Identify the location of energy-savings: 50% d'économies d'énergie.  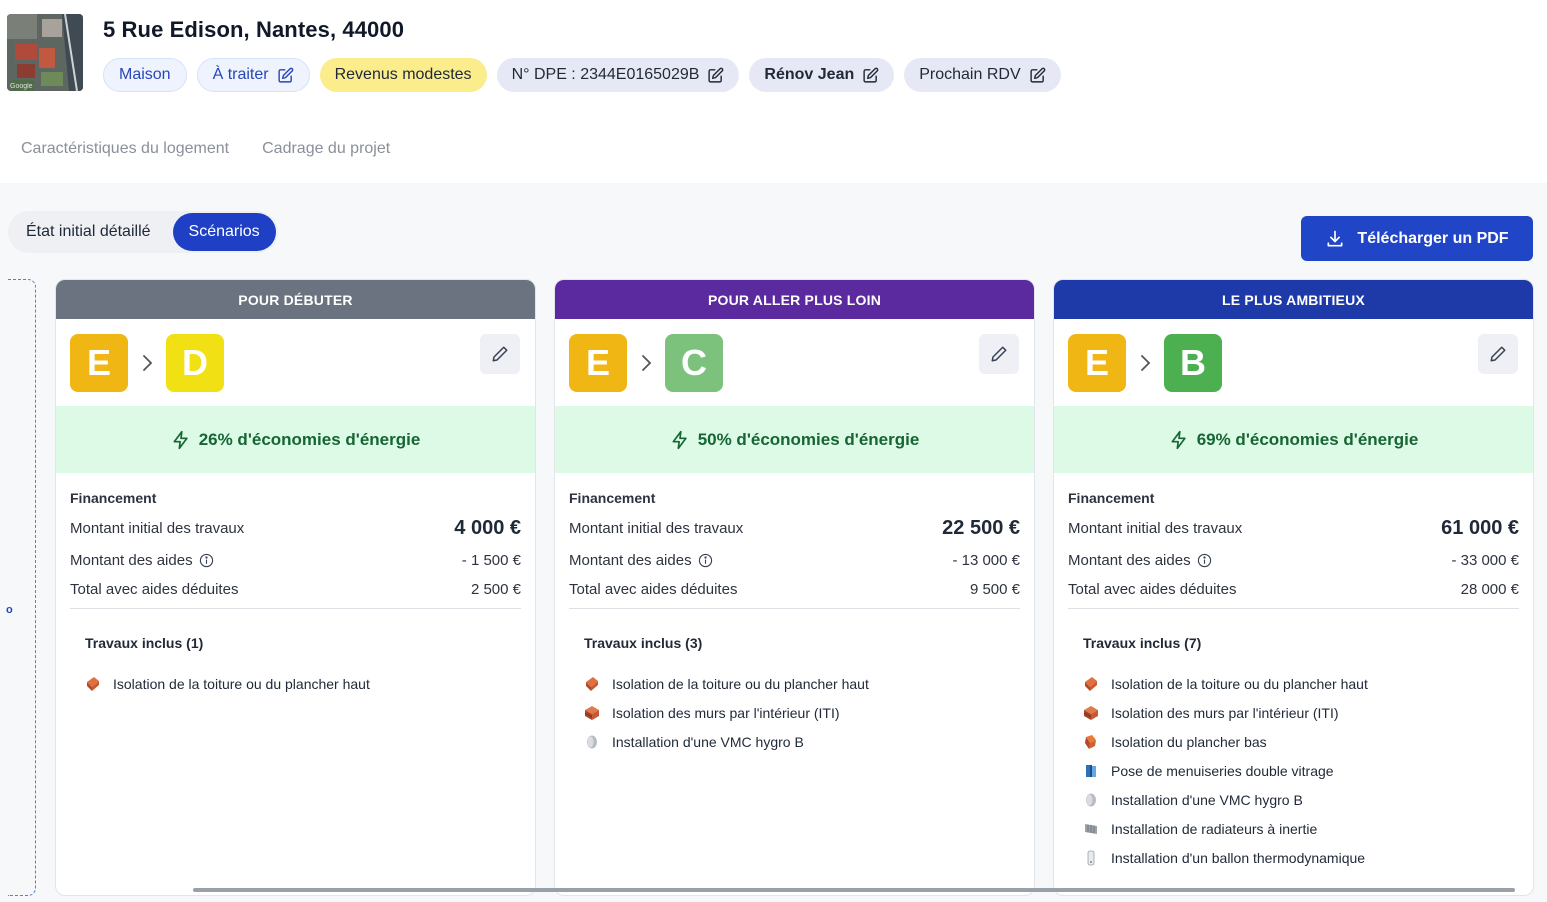
(794, 439).